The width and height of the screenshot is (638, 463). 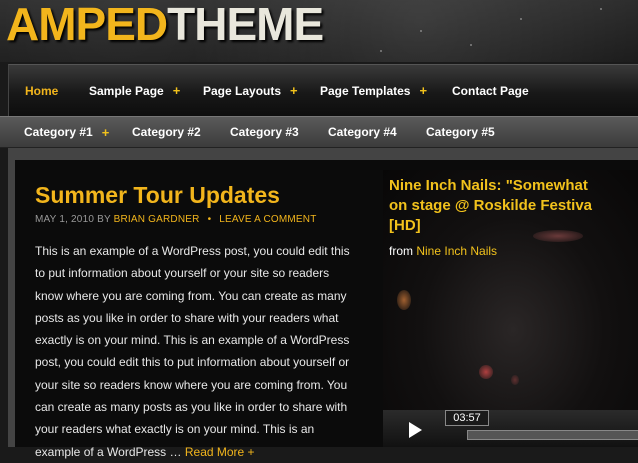 I want to click on logo-theme: THEME, so click(x=245, y=25).